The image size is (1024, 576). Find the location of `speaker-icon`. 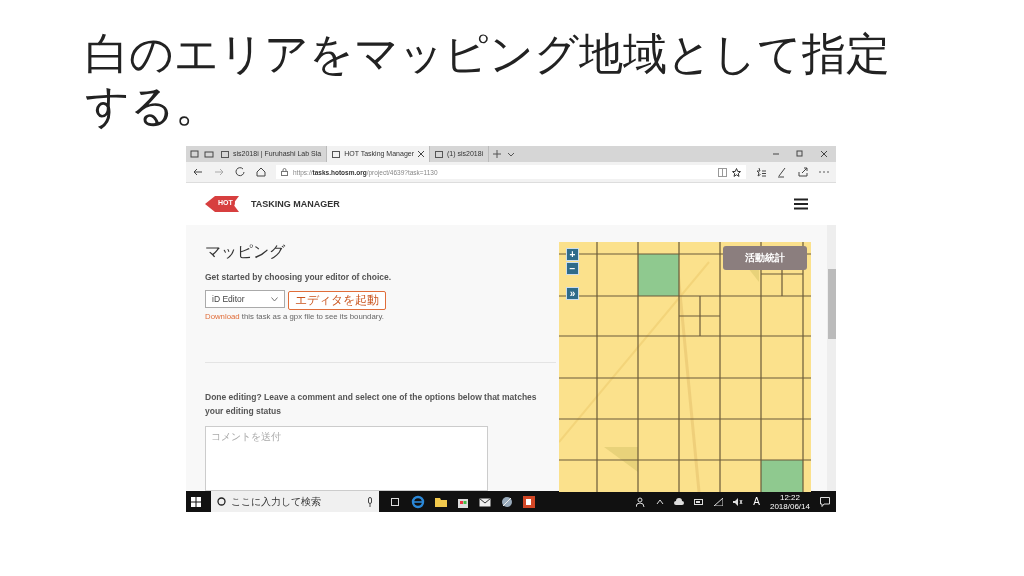

speaker-icon is located at coordinates (738, 501).